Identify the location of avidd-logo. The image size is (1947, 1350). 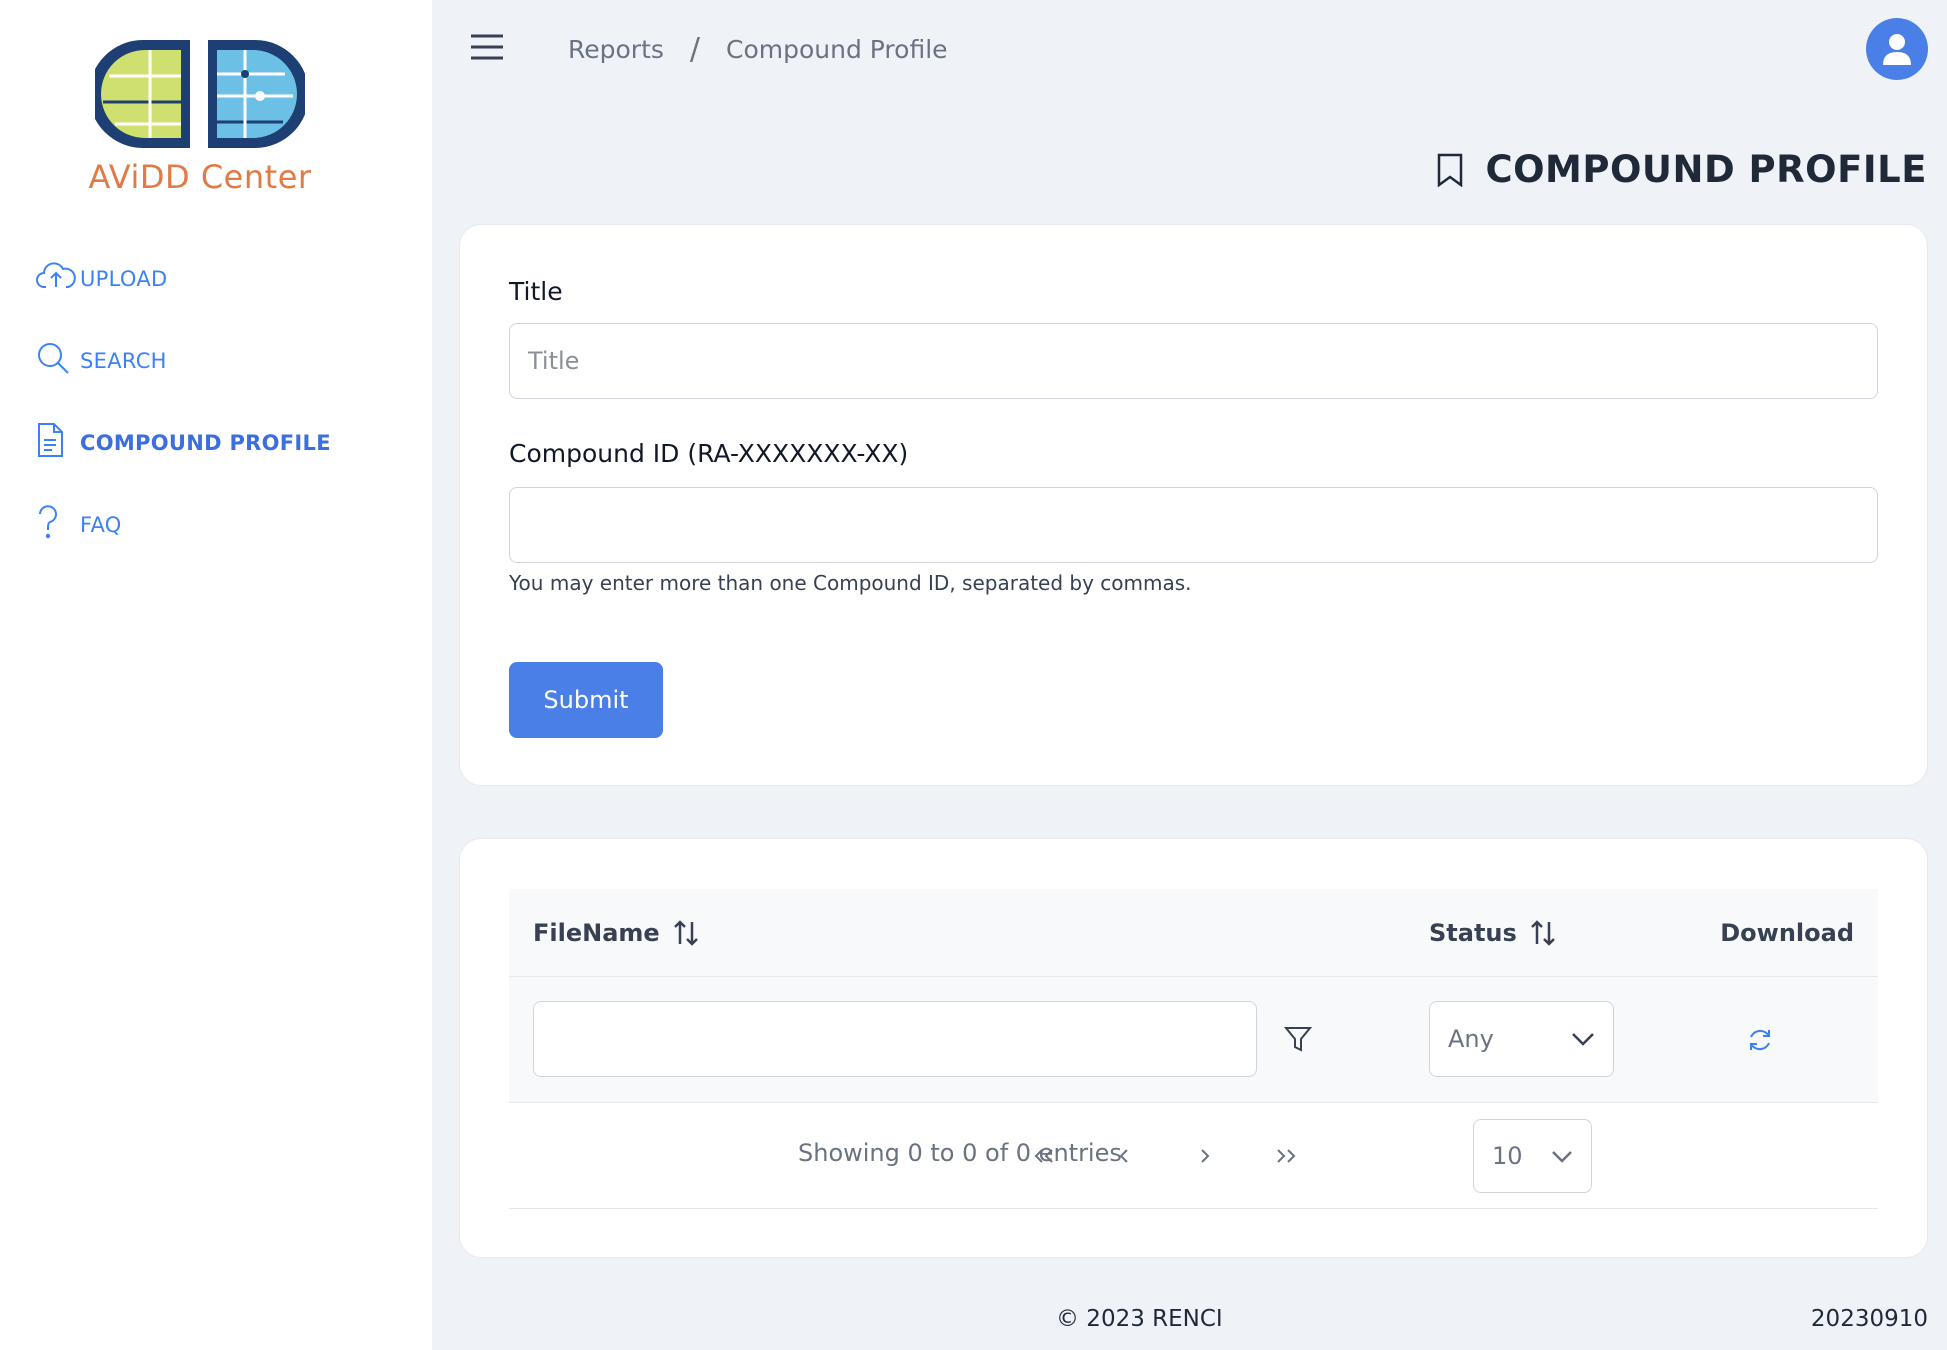
(200, 94).